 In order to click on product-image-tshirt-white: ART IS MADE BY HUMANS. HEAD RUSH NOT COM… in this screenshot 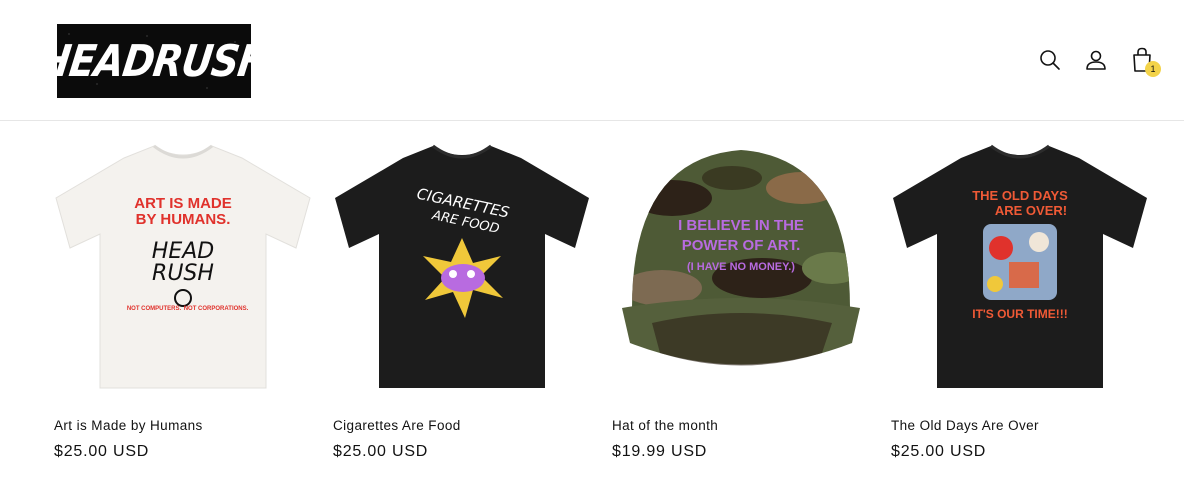, I will do `click(183, 266)`.